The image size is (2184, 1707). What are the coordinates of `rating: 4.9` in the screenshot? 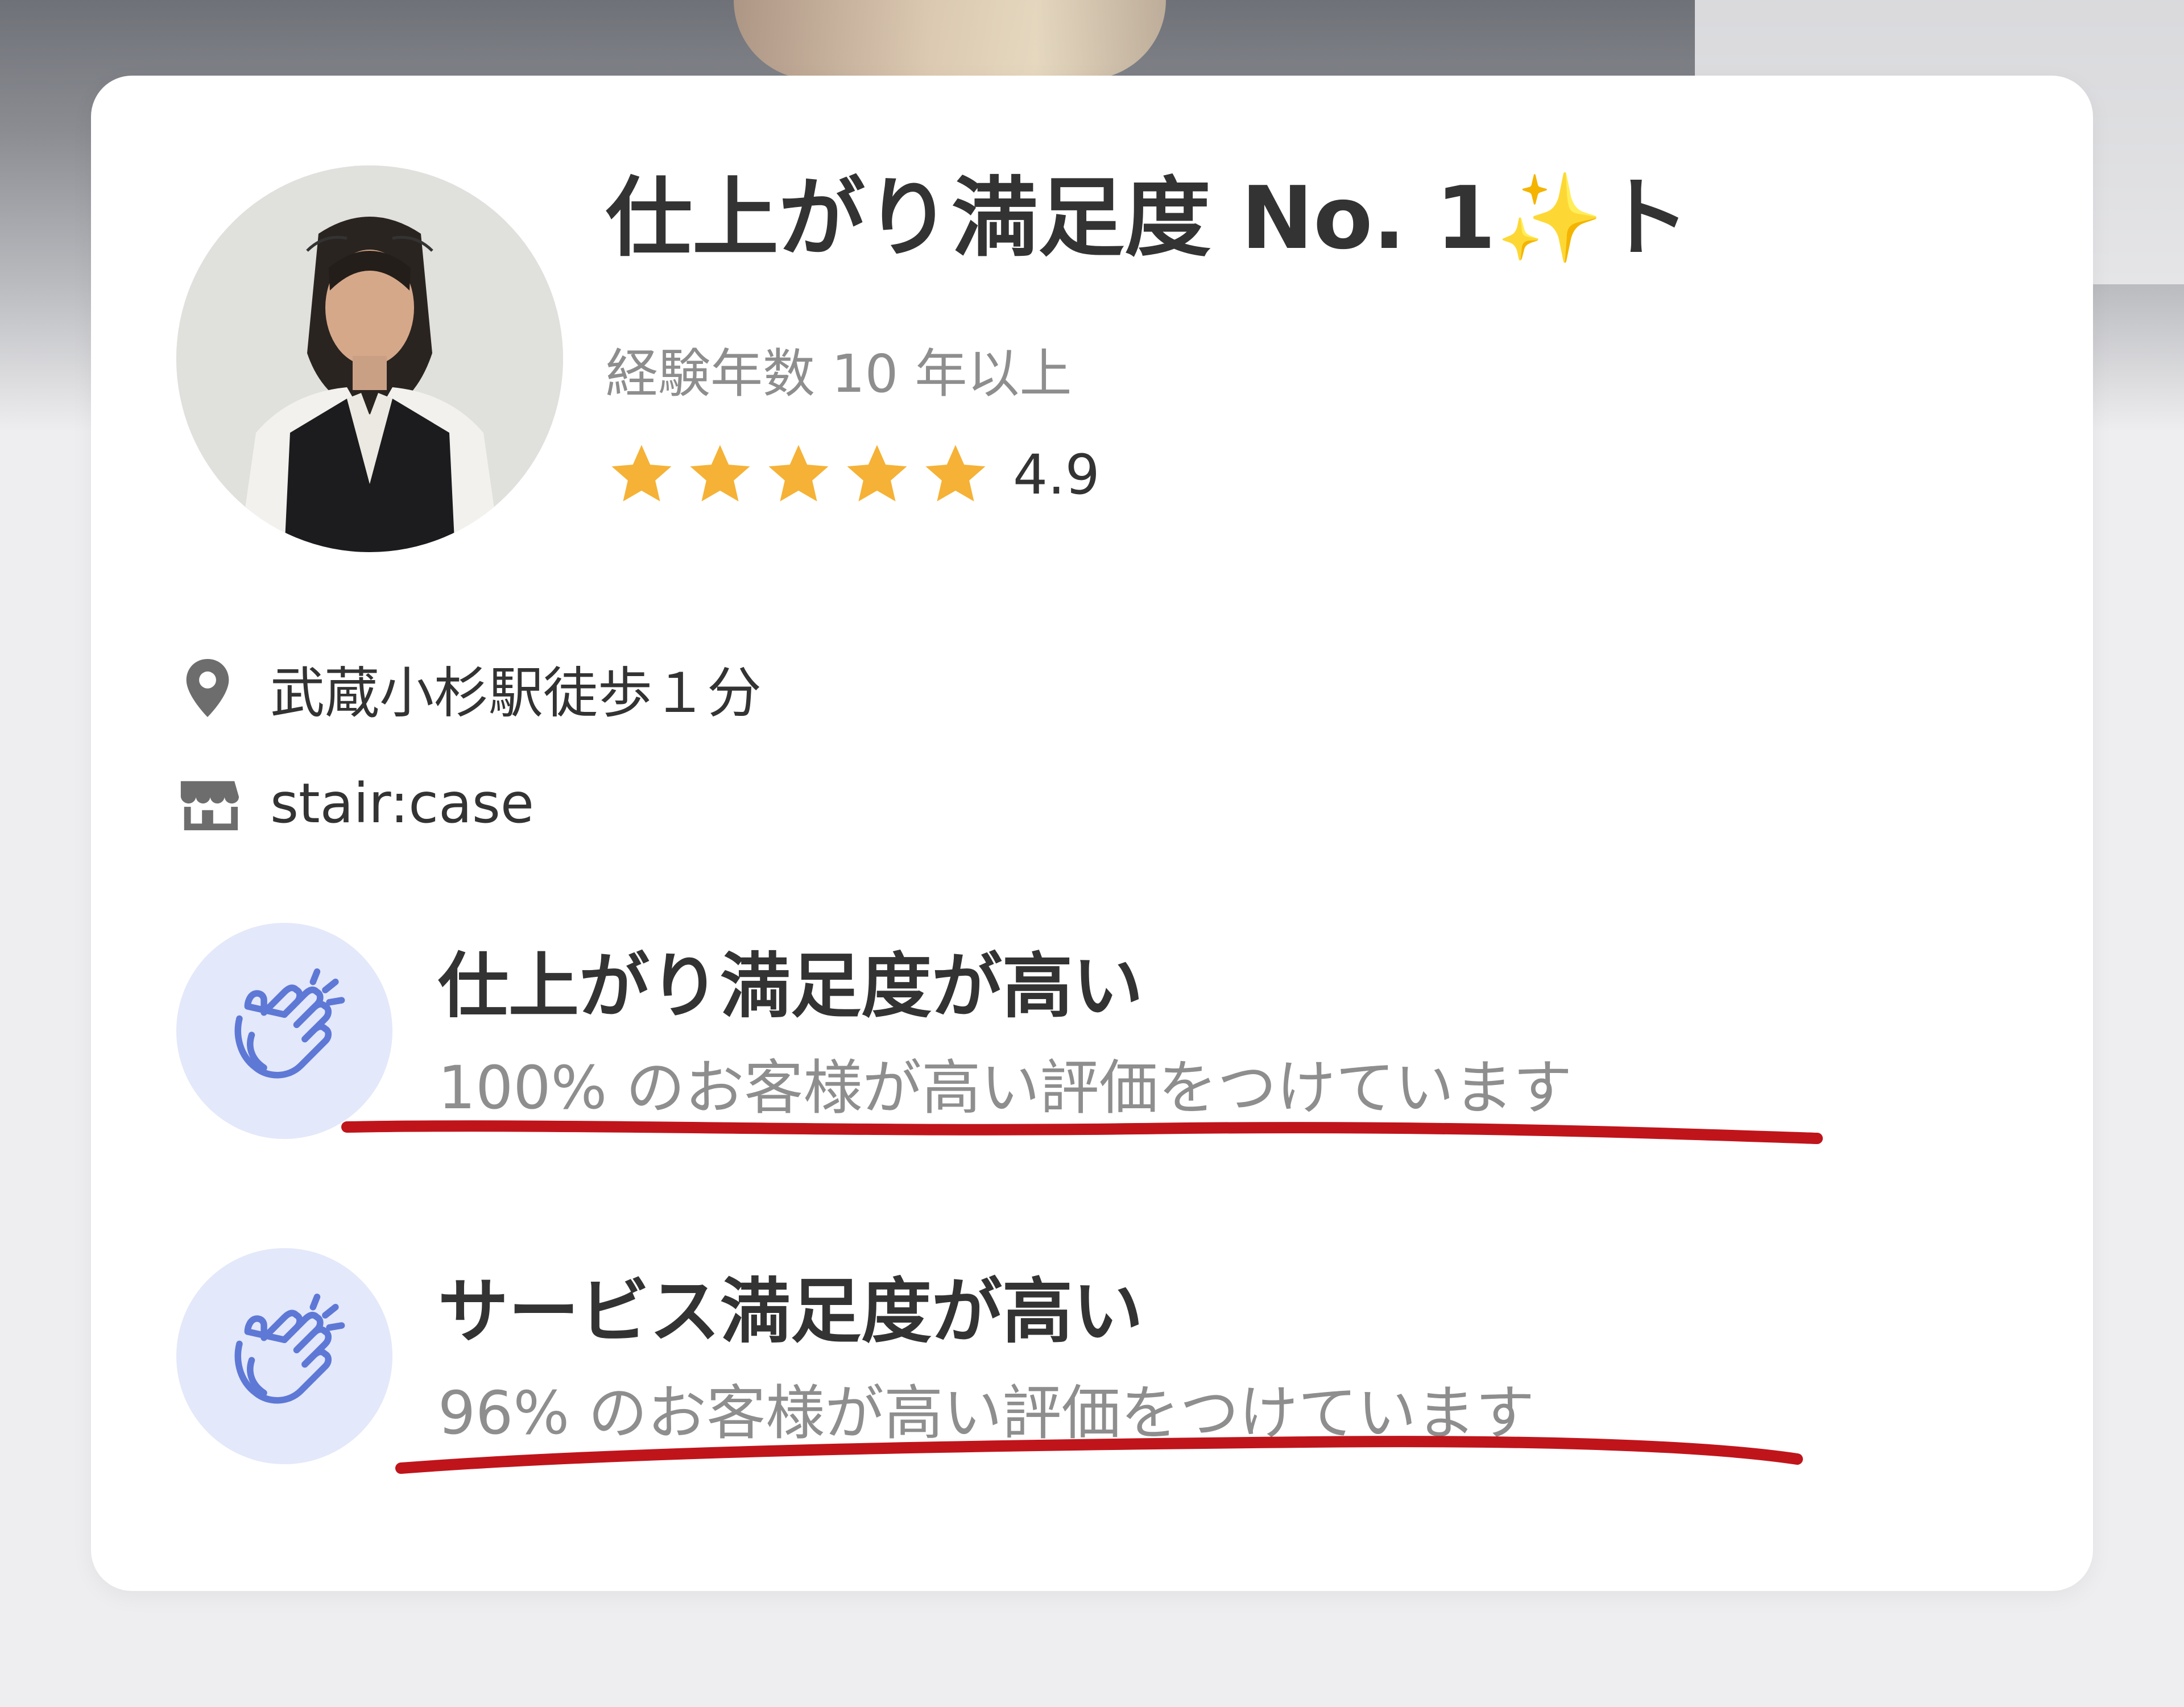 It's located at (853, 475).